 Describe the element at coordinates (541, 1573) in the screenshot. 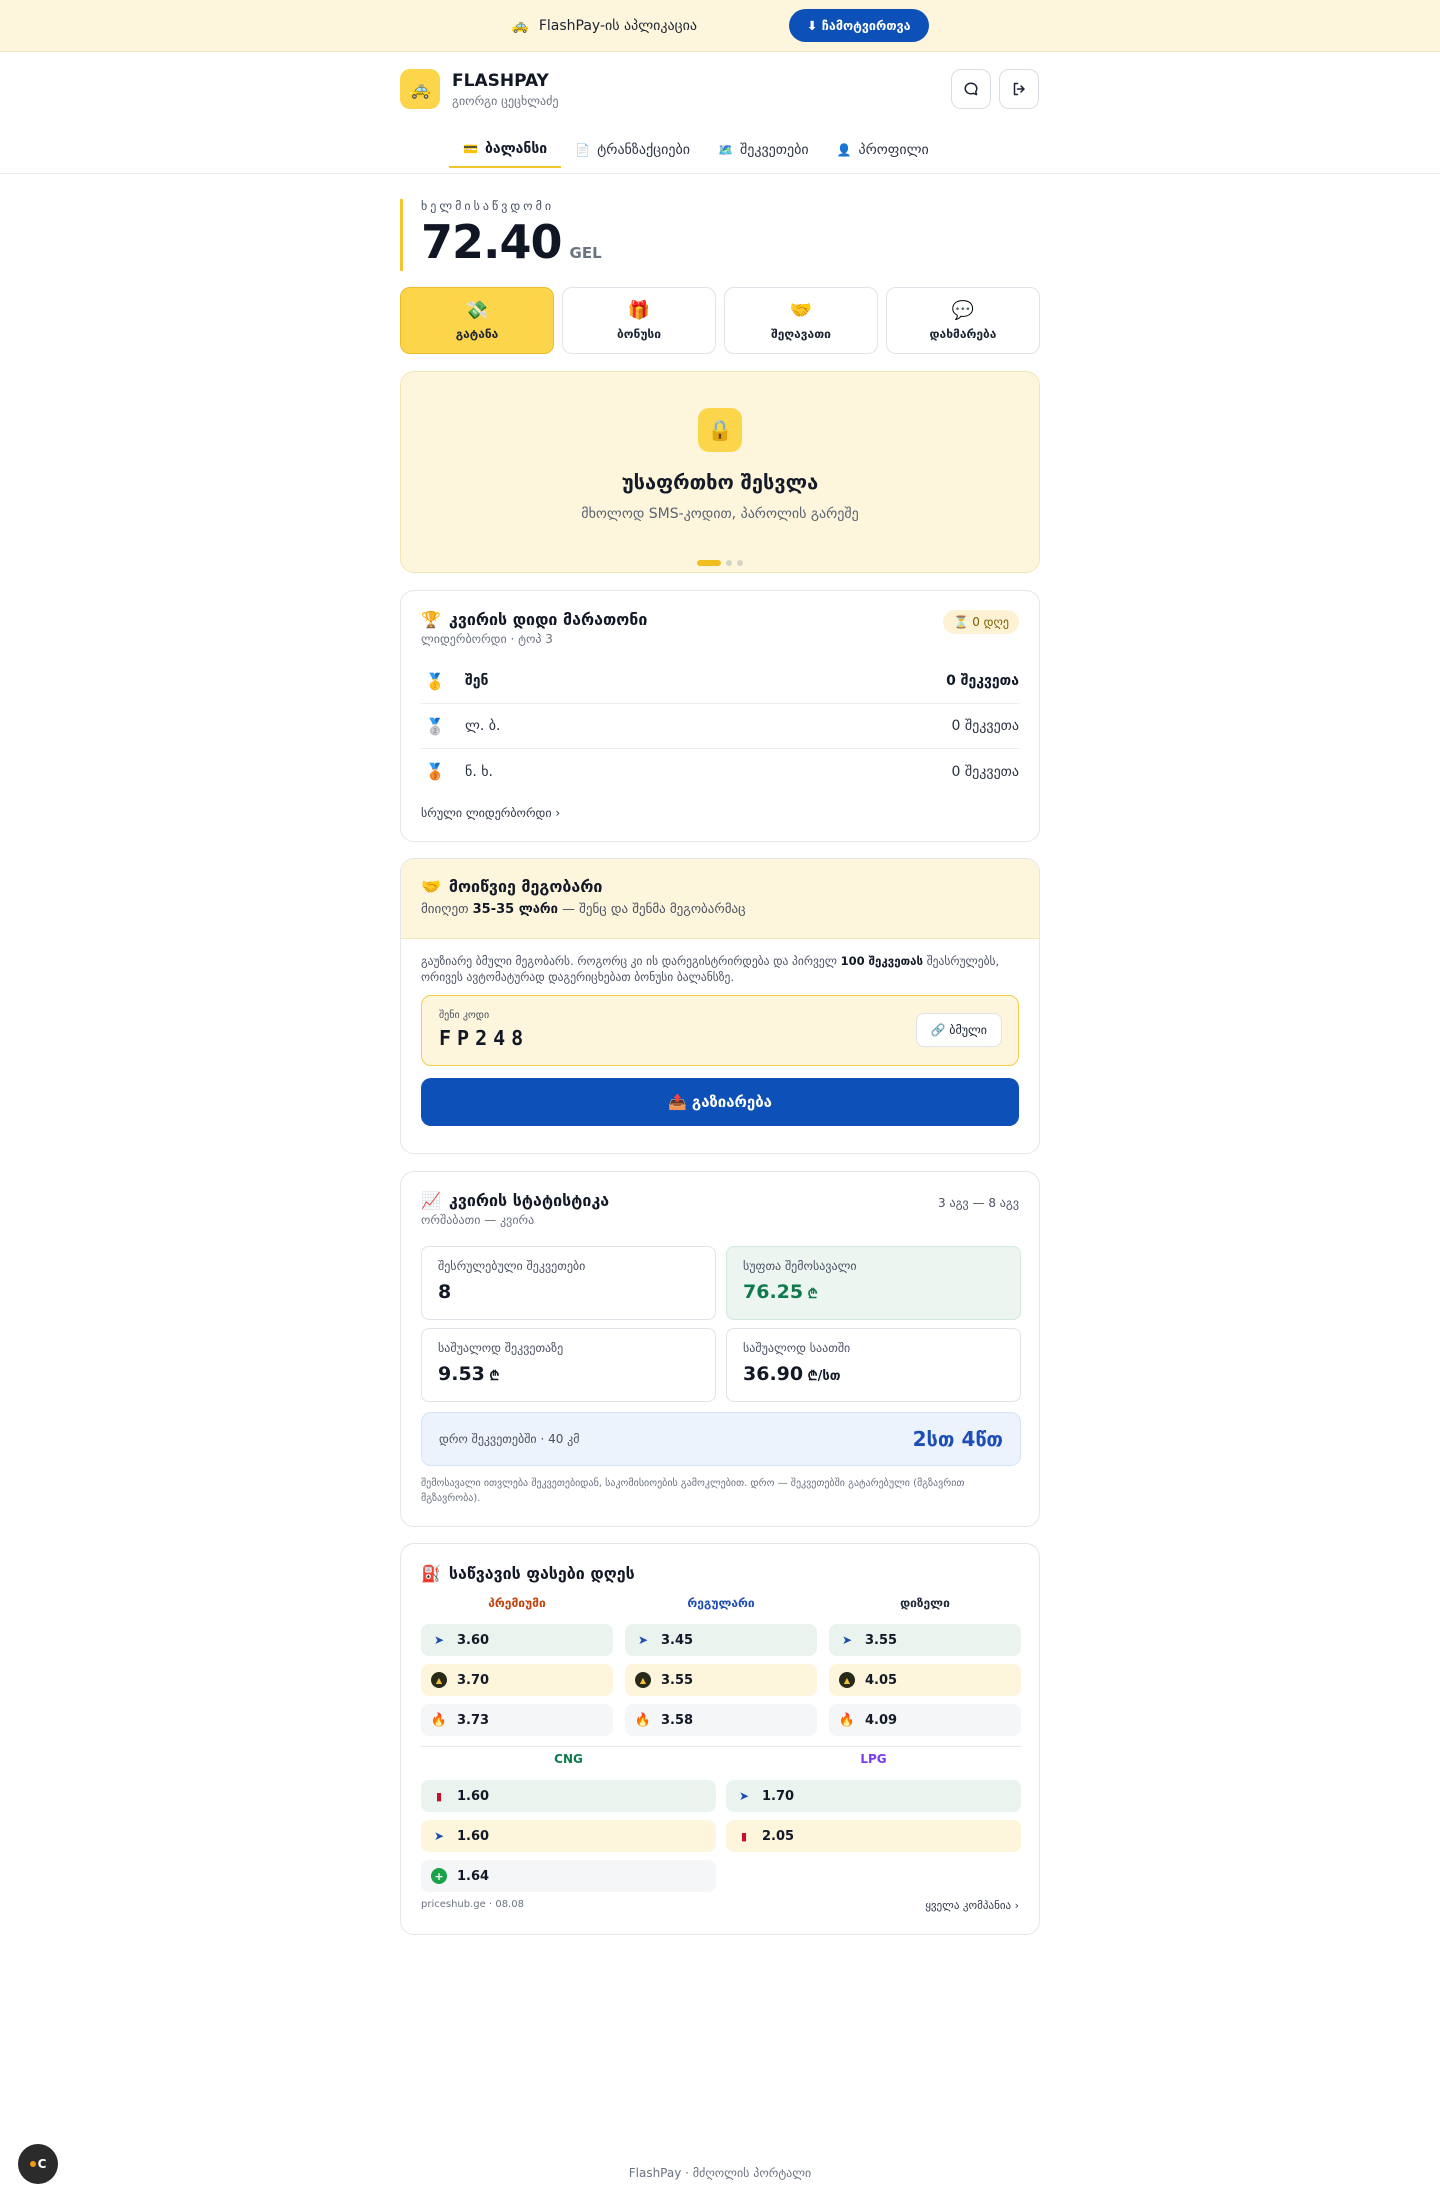

I see `fuel-title-text: საწვავის ფასები დღეს` at that location.